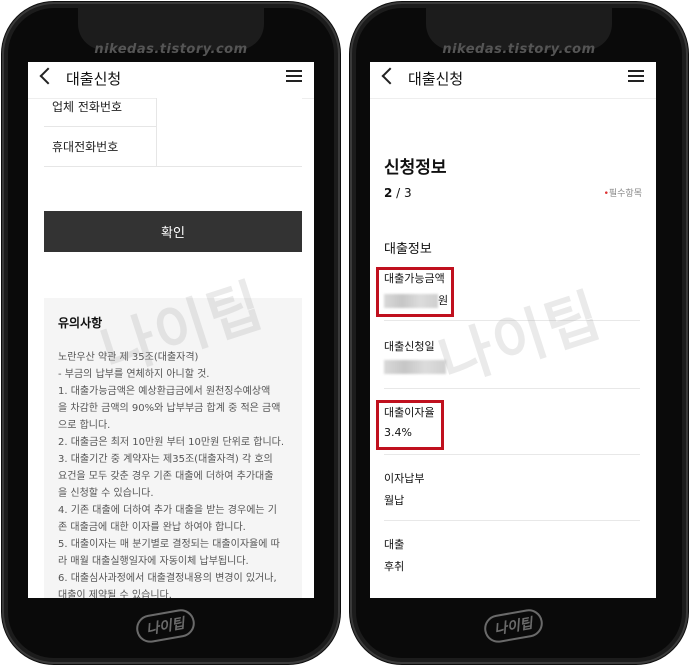 This screenshot has height=667, width=690. I want to click on section-heading: 신청정보, so click(415, 168).